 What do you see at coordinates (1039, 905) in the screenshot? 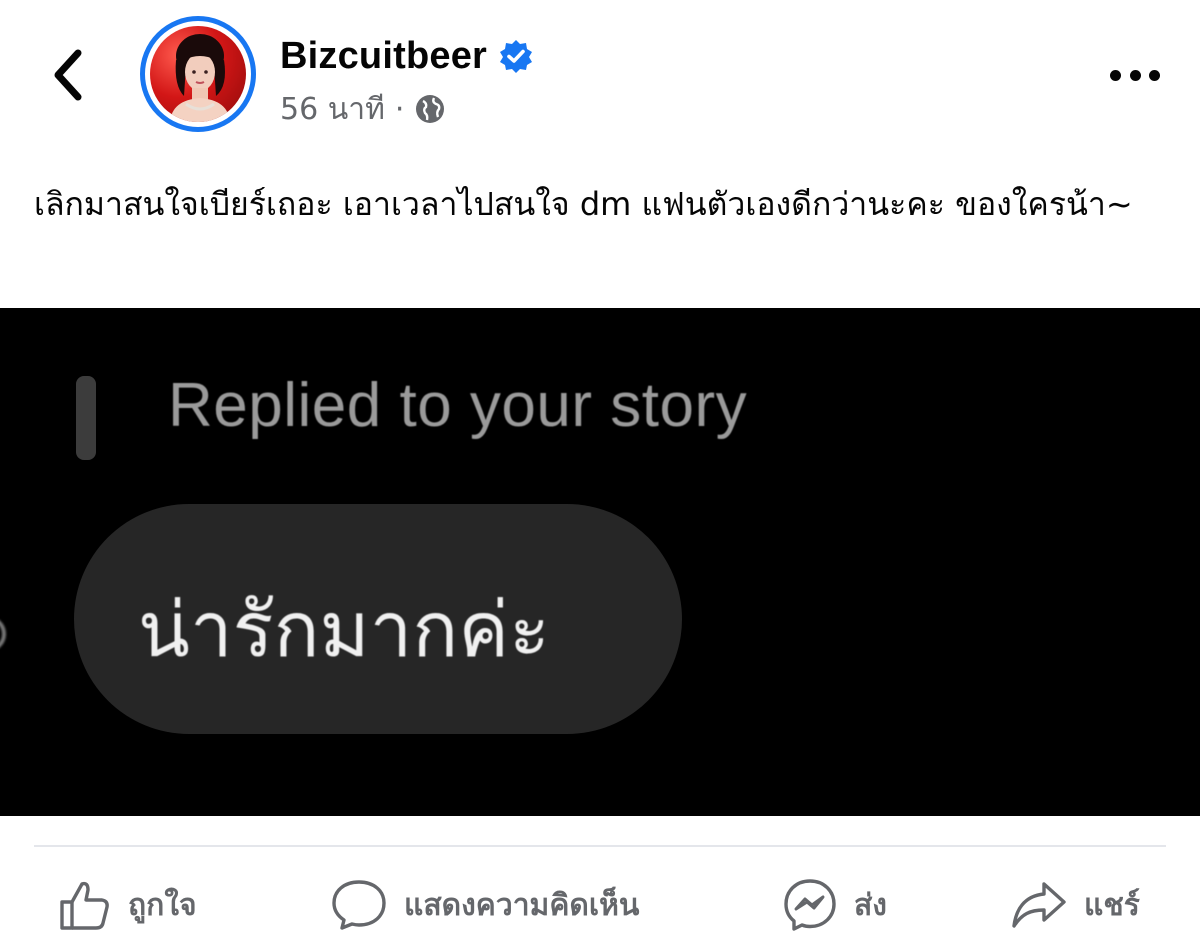
I see `share-icon` at bounding box center [1039, 905].